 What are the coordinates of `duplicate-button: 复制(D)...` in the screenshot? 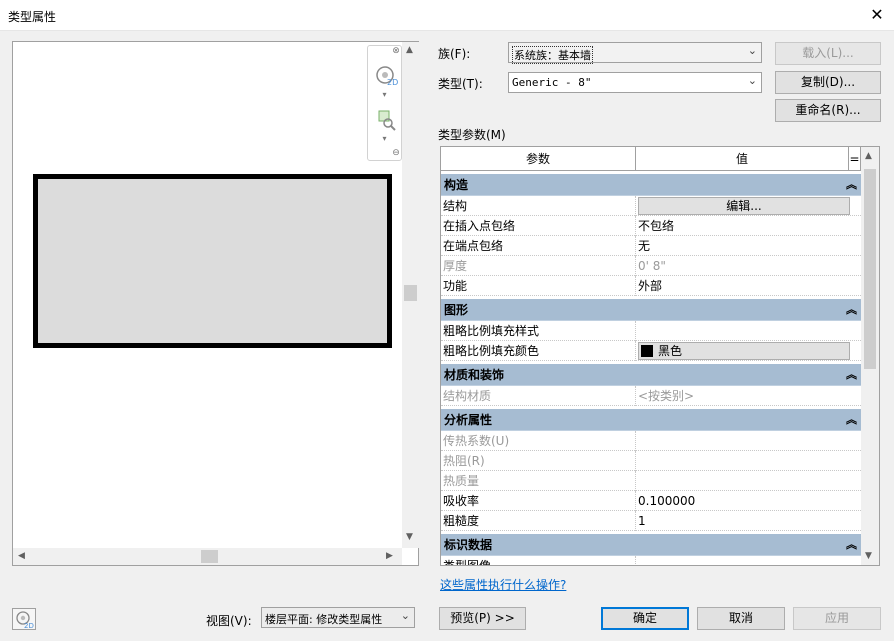 It's located at (828, 82).